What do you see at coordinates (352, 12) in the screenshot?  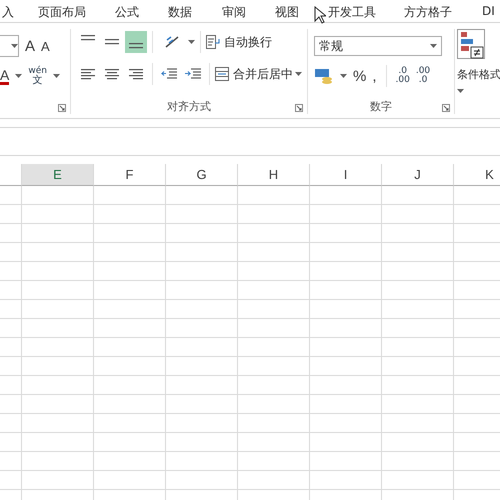 I see `ribbon-tab: 开发工具` at bounding box center [352, 12].